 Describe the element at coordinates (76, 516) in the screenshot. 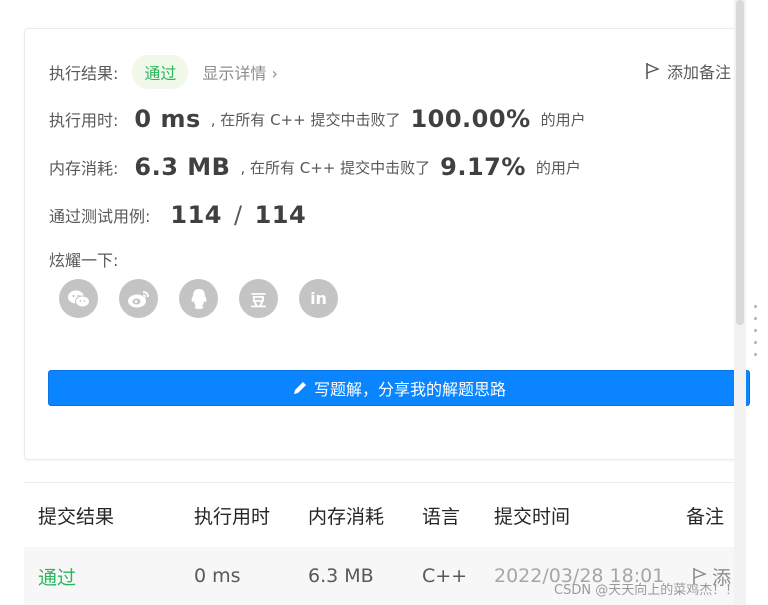

I see `header-result: 提交结果` at that location.